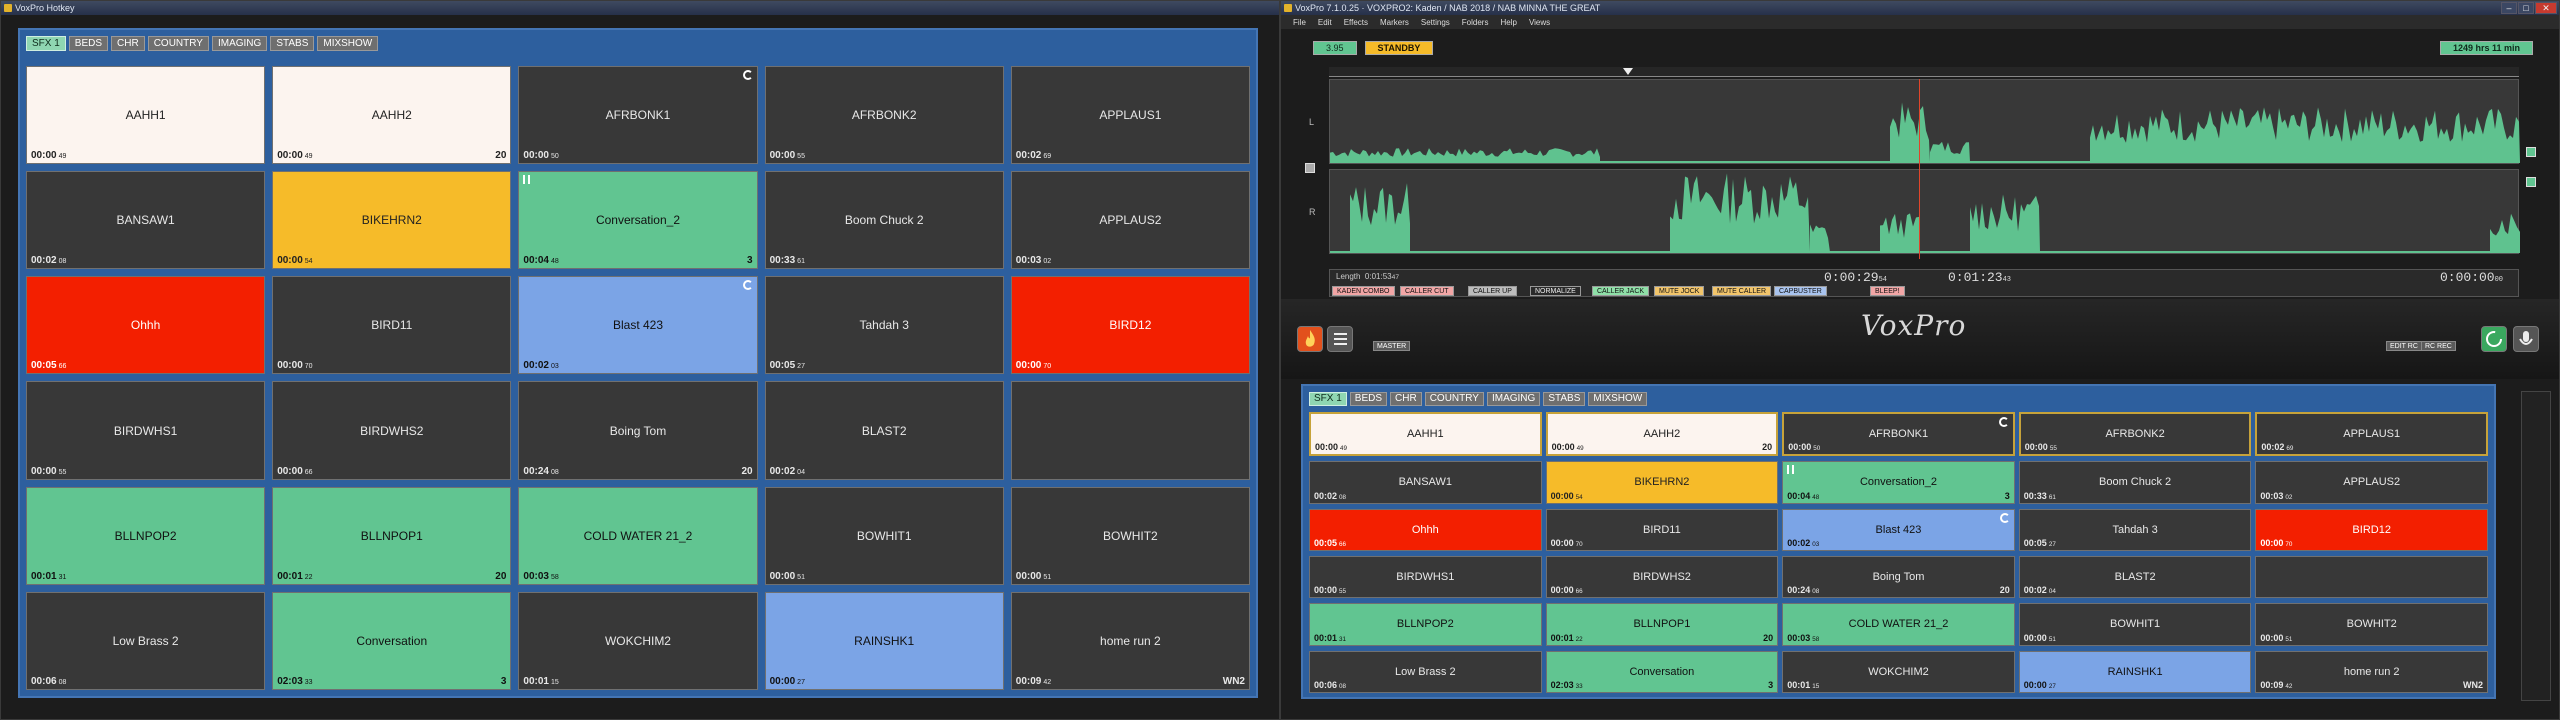 This screenshot has height=720, width=2560. Describe the element at coordinates (1924, 121) in the screenshot. I see `waveform-left` at that location.